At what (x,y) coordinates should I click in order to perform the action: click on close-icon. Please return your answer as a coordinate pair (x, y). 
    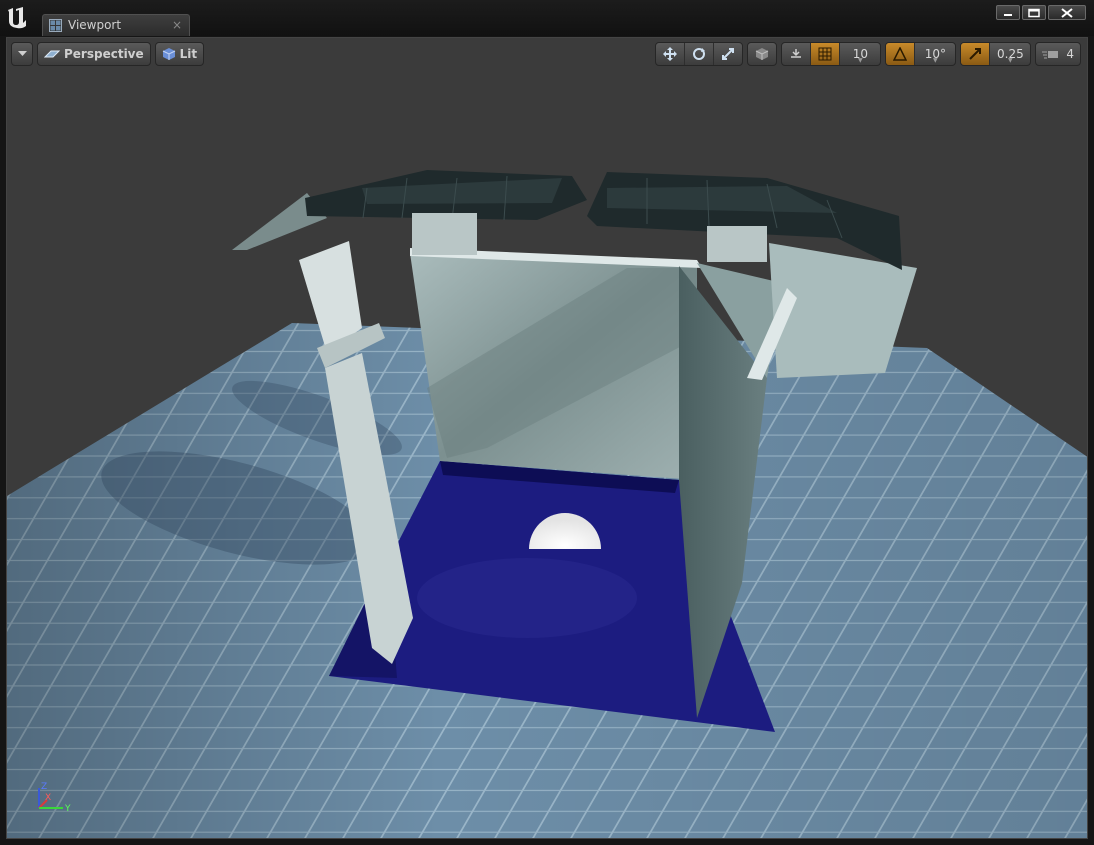
    Looking at the image, I should click on (1067, 12).